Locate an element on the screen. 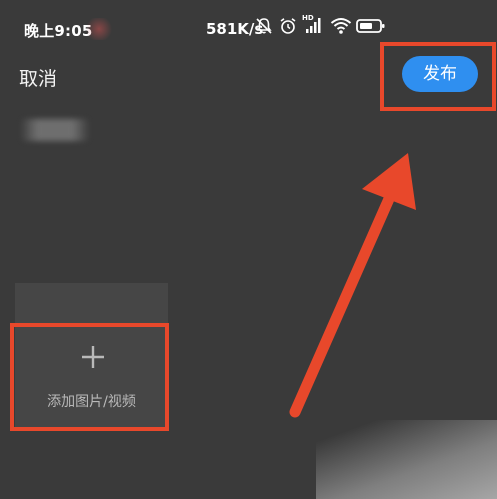 The width and height of the screenshot is (497, 499). alarm-icon is located at coordinates (288, 26).